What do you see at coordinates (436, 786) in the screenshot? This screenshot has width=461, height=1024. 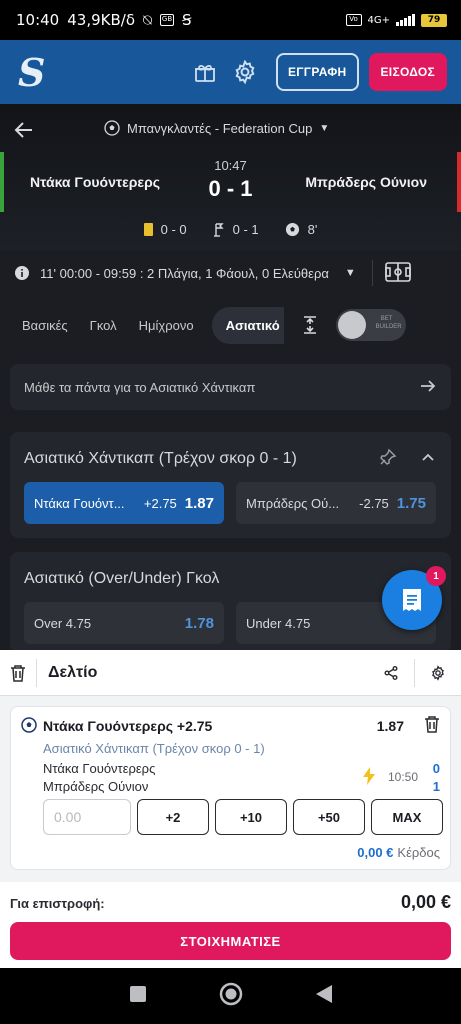 I see `away-score: 1` at bounding box center [436, 786].